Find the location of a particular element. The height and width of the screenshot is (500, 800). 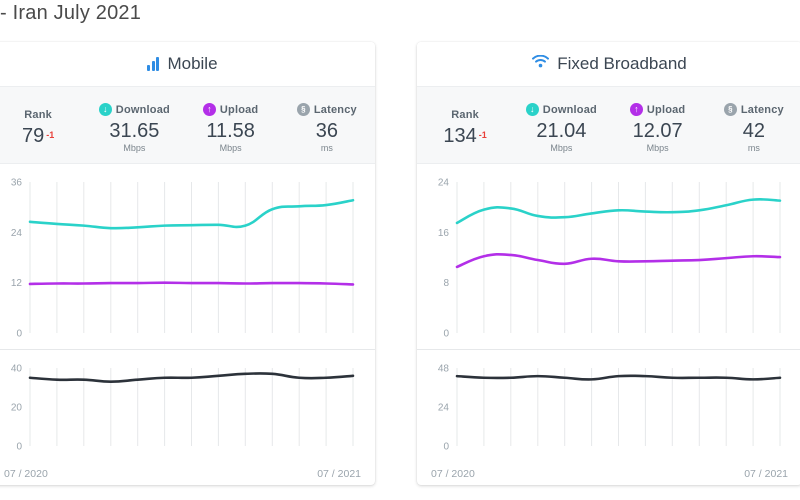

chart-mobile-latency-svg: 0 20 40 is located at coordinates (183, 408).